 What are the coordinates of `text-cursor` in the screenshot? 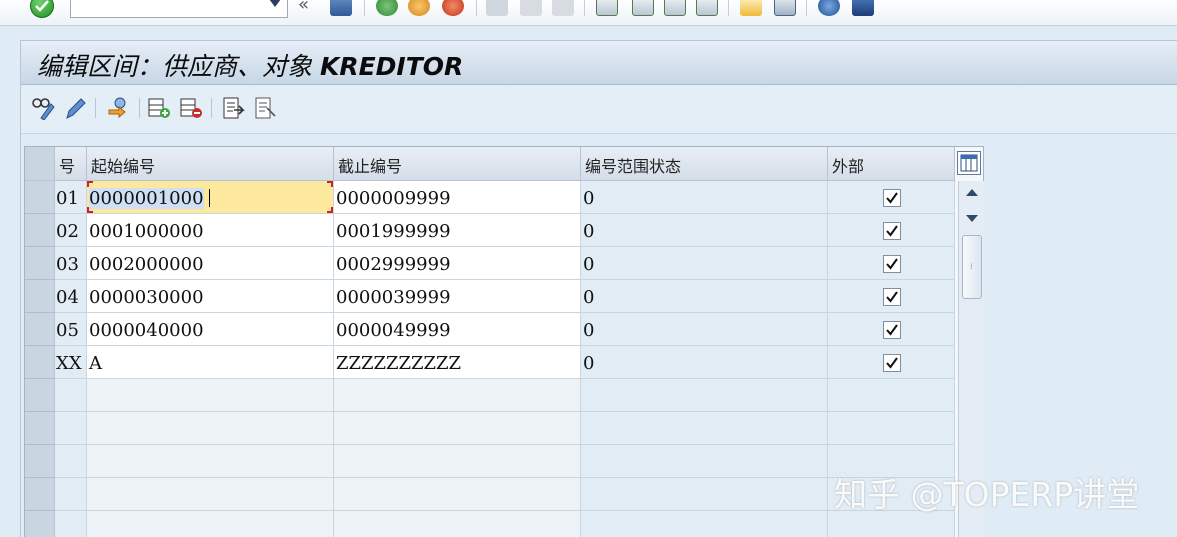 It's located at (210, 198).